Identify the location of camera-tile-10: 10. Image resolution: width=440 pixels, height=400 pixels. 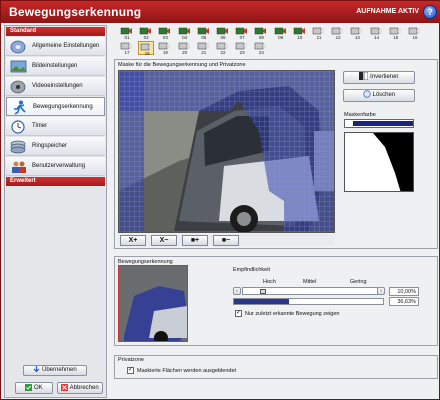
(300, 33).